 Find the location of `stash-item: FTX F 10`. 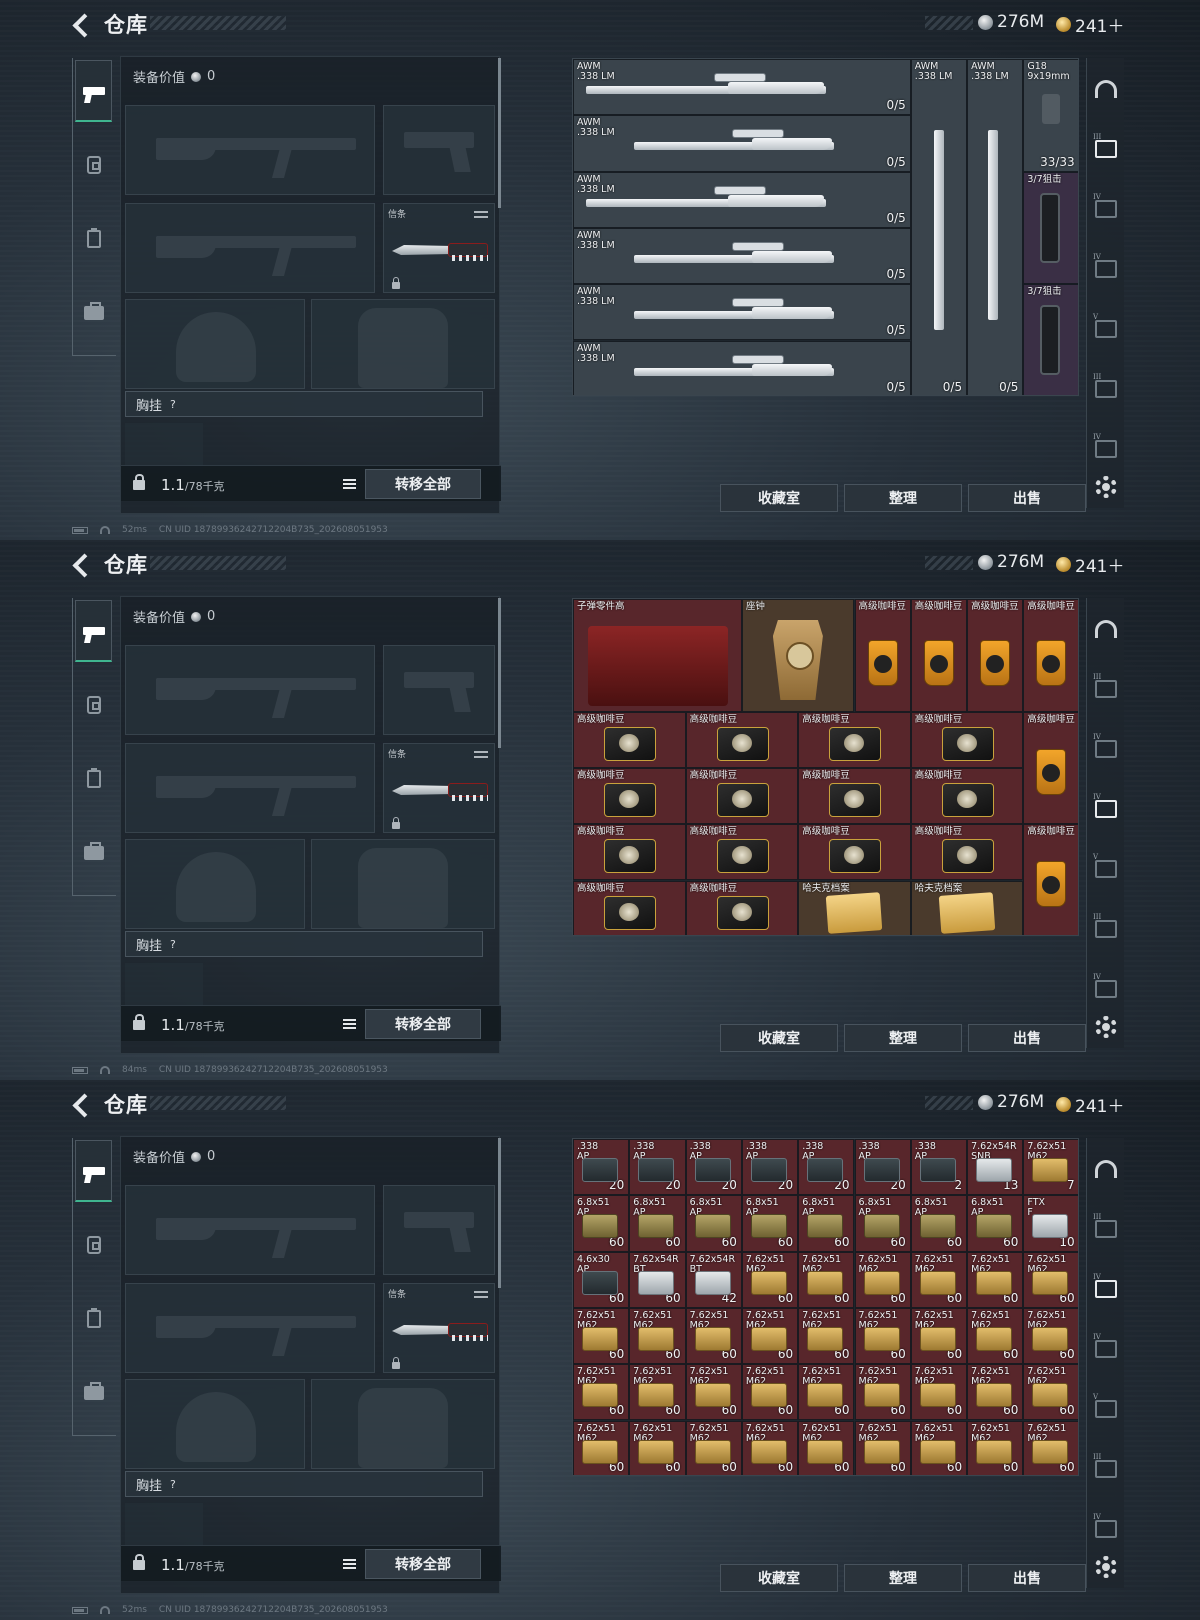

stash-item: FTX F 10 is located at coordinates (1050, 1223).